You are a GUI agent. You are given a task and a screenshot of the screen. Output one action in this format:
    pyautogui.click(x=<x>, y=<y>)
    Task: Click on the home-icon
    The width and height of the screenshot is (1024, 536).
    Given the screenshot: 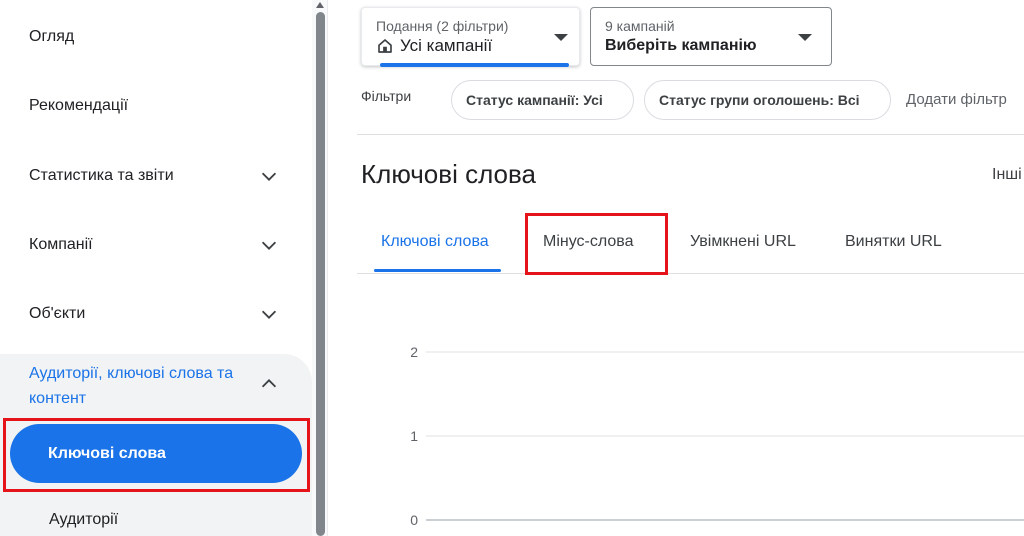 What is the action you would take?
    pyautogui.click(x=385, y=46)
    